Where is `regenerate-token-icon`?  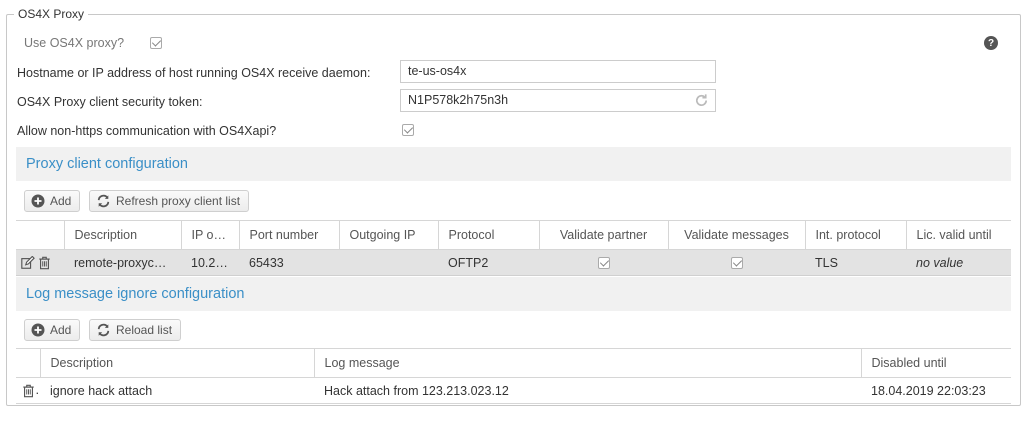 regenerate-token-icon is located at coordinates (701, 100).